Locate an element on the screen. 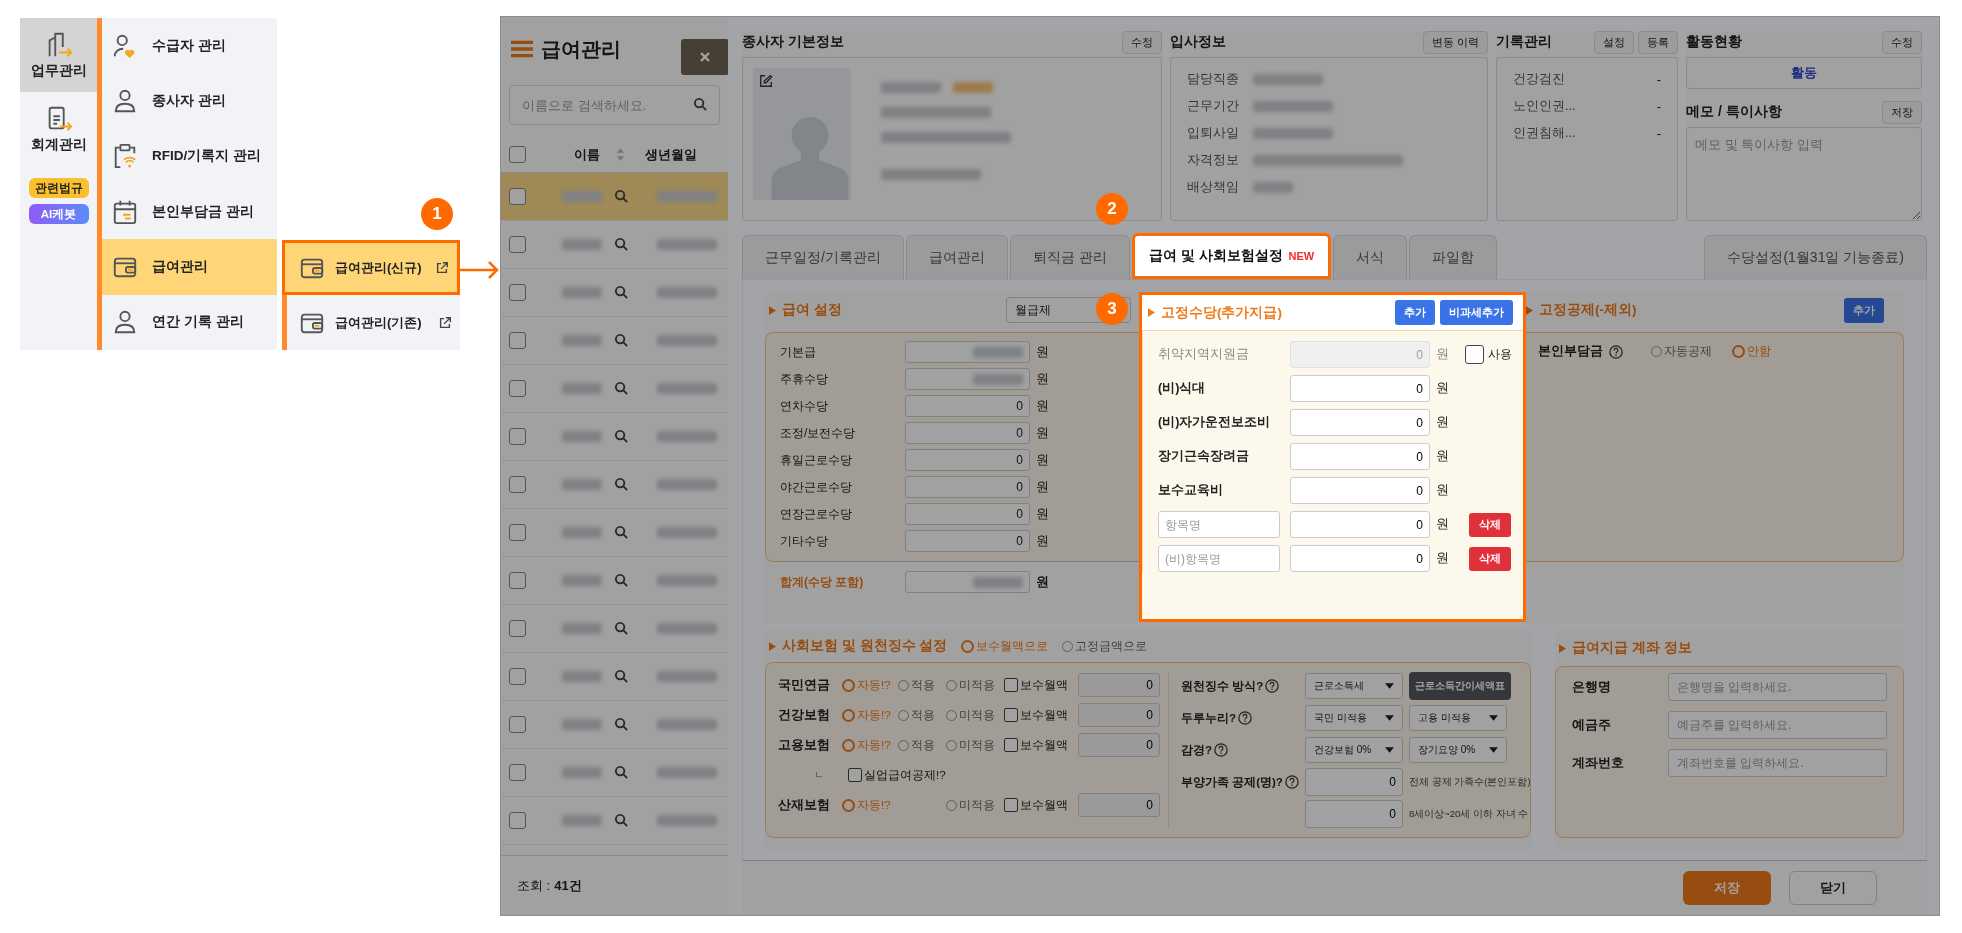 This screenshot has width=1962, height=933. memo-field: 메모 및 특이사항 입력 is located at coordinates (1804, 174).